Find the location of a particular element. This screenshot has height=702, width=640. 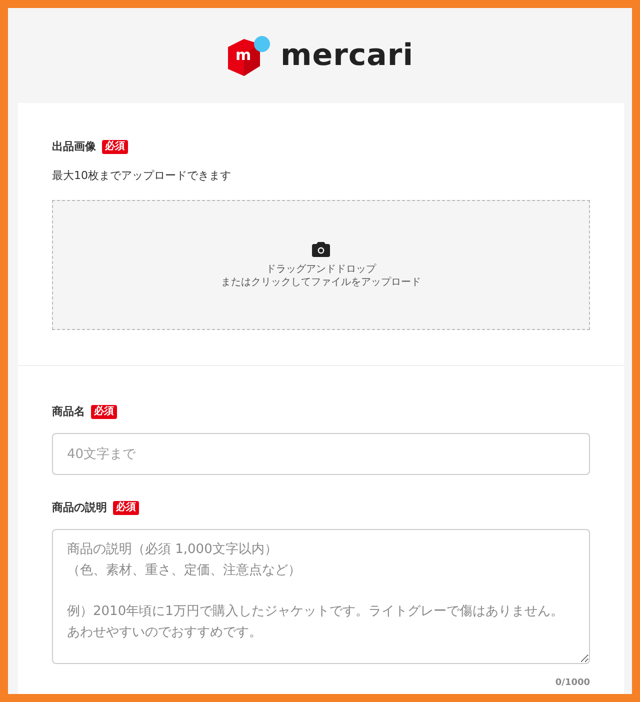

camera-icon is located at coordinates (321, 249).